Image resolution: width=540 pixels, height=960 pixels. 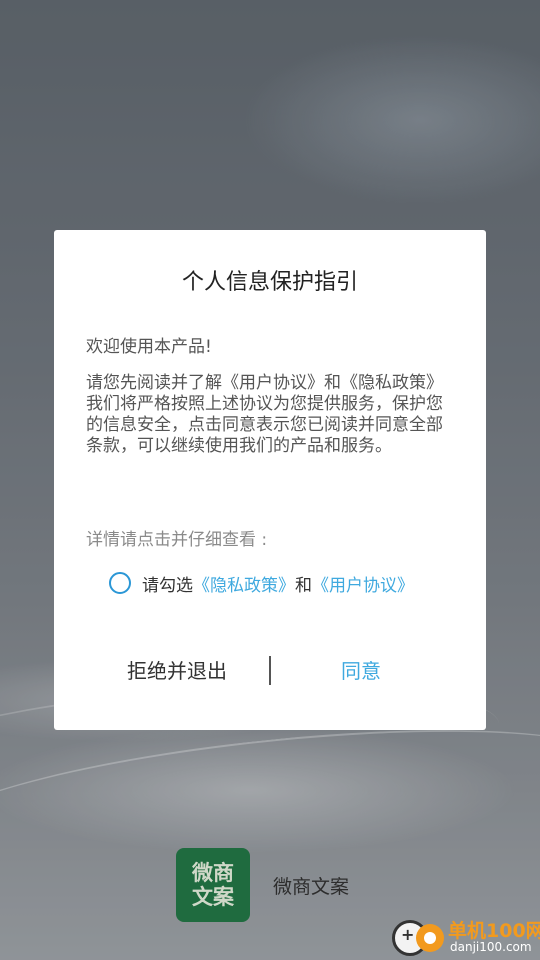 I want to click on welcome-text: 欢迎使用本产品!, so click(x=149, y=347).